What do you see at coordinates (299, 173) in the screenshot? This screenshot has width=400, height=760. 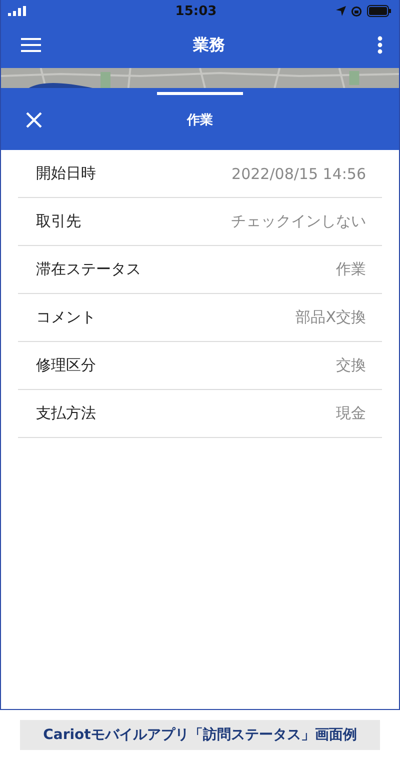 I see `field-value: 2022/08/15 14:56` at bounding box center [299, 173].